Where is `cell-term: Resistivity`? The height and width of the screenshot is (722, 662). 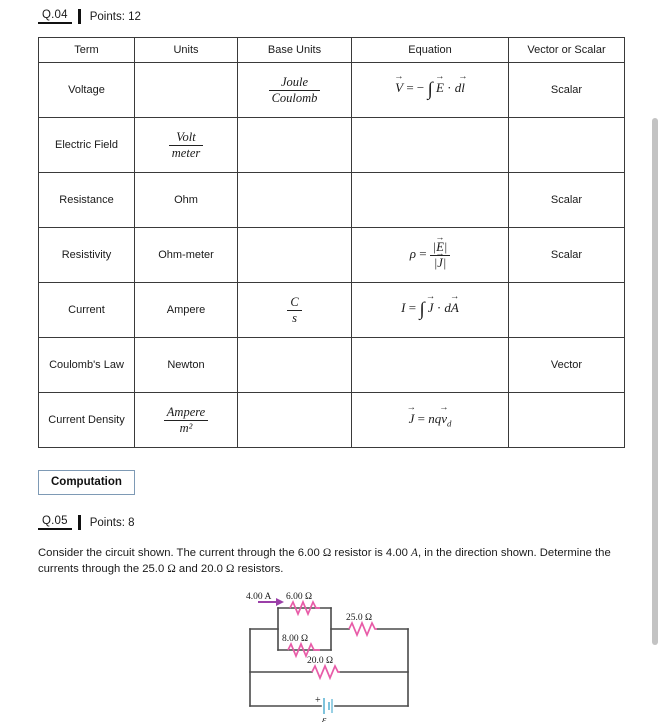 cell-term: Resistivity is located at coordinates (86, 255).